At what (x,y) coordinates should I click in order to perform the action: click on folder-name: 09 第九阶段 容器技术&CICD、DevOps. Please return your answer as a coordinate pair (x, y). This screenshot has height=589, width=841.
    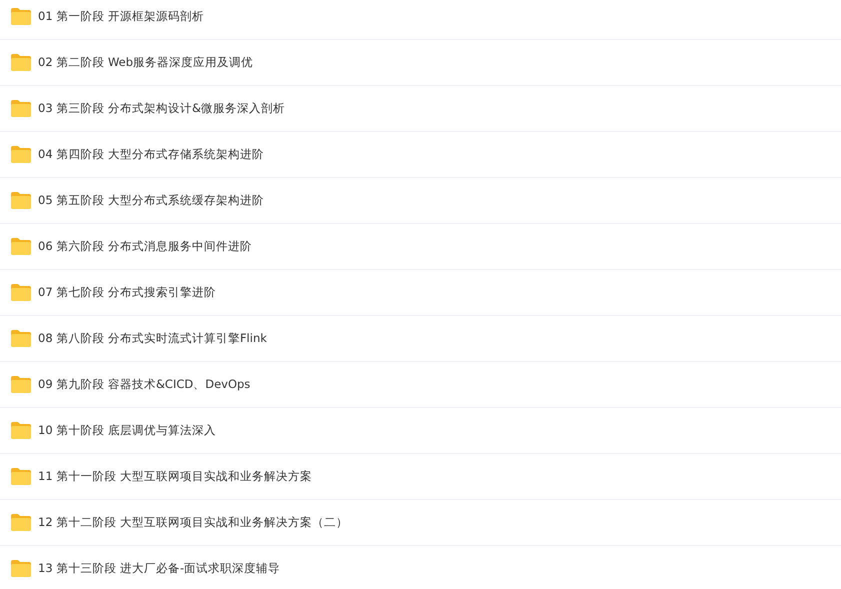
    Looking at the image, I should click on (144, 384).